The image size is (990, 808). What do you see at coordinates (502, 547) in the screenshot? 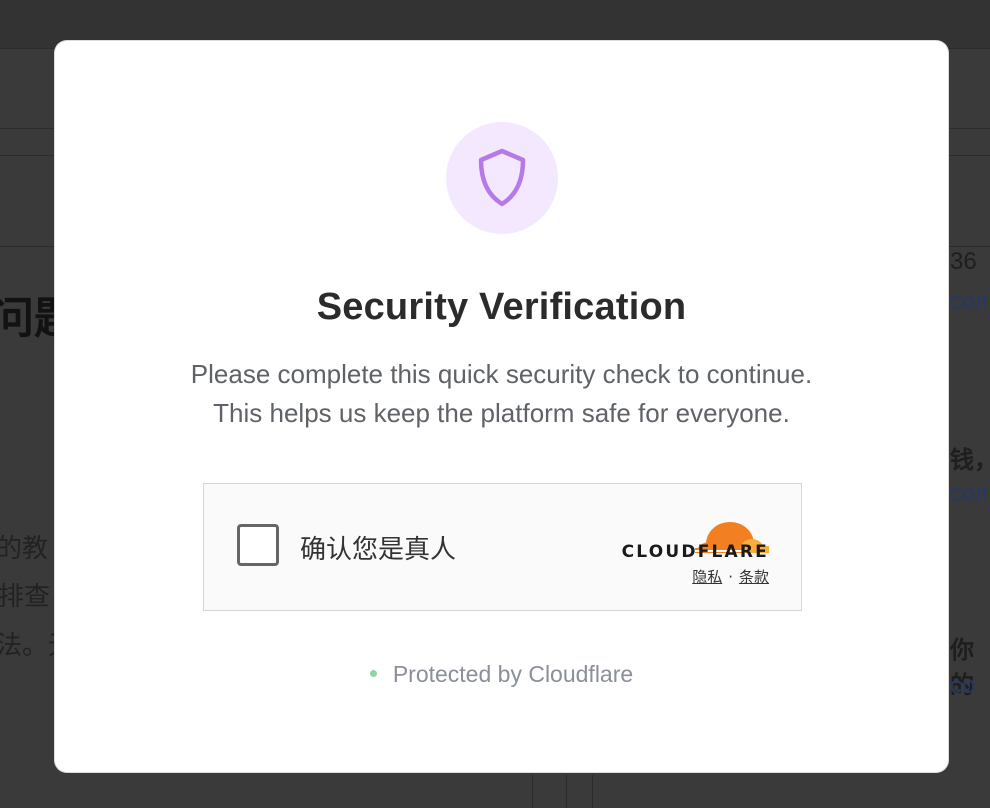
I see `turnstile-widget: 确认您是真人 CLOUDFLARE 隐私 · 条款` at bounding box center [502, 547].